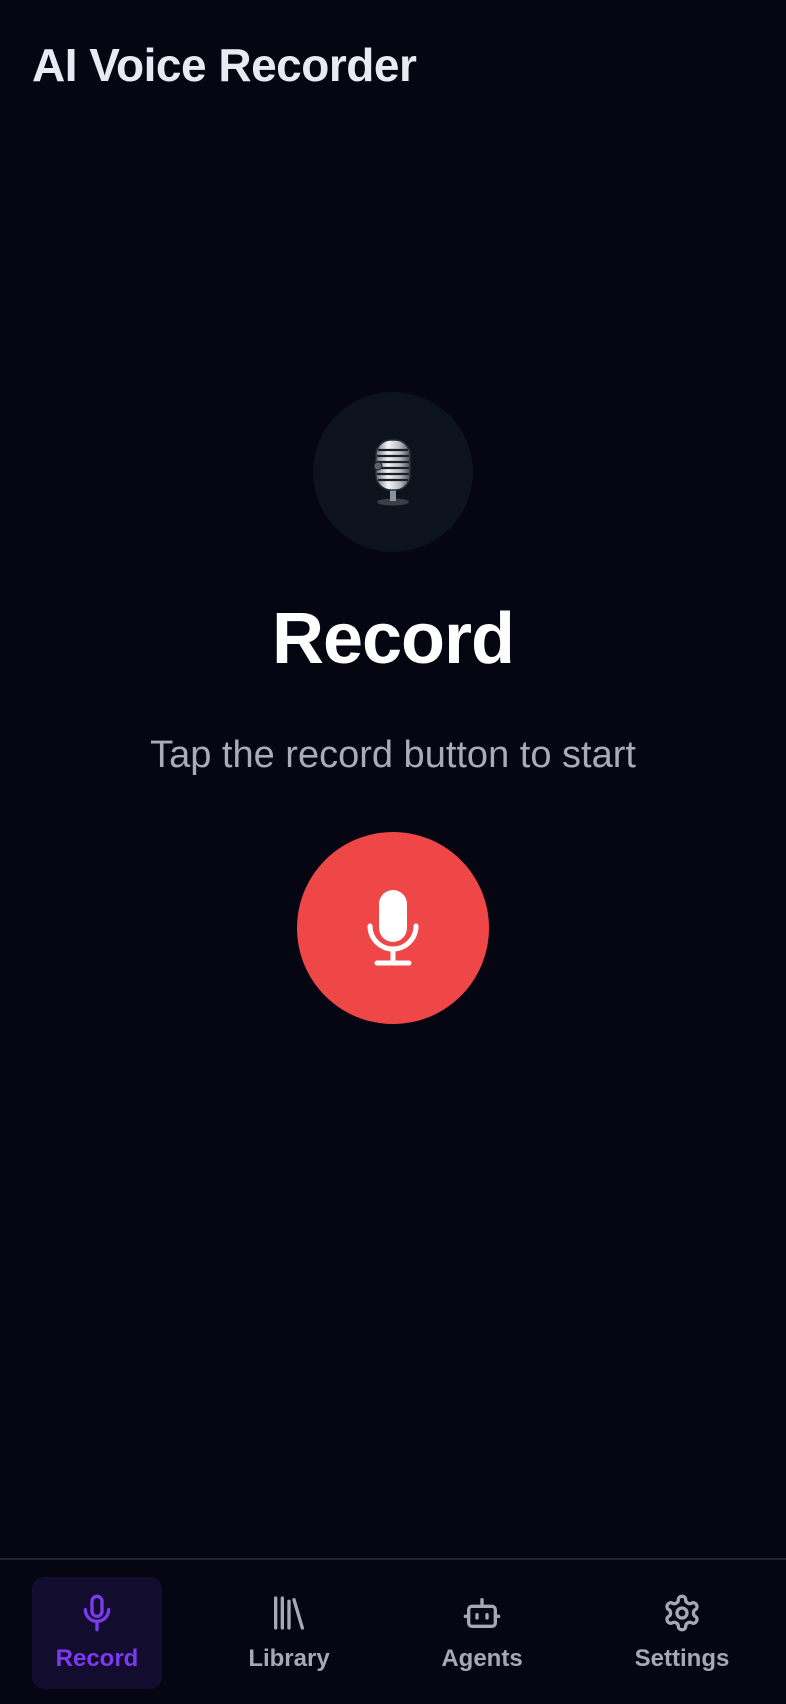 The height and width of the screenshot is (1704, 786). Describe the element at coordinates (289, 1613) in the screenshot. I see `library-icon` at that location.